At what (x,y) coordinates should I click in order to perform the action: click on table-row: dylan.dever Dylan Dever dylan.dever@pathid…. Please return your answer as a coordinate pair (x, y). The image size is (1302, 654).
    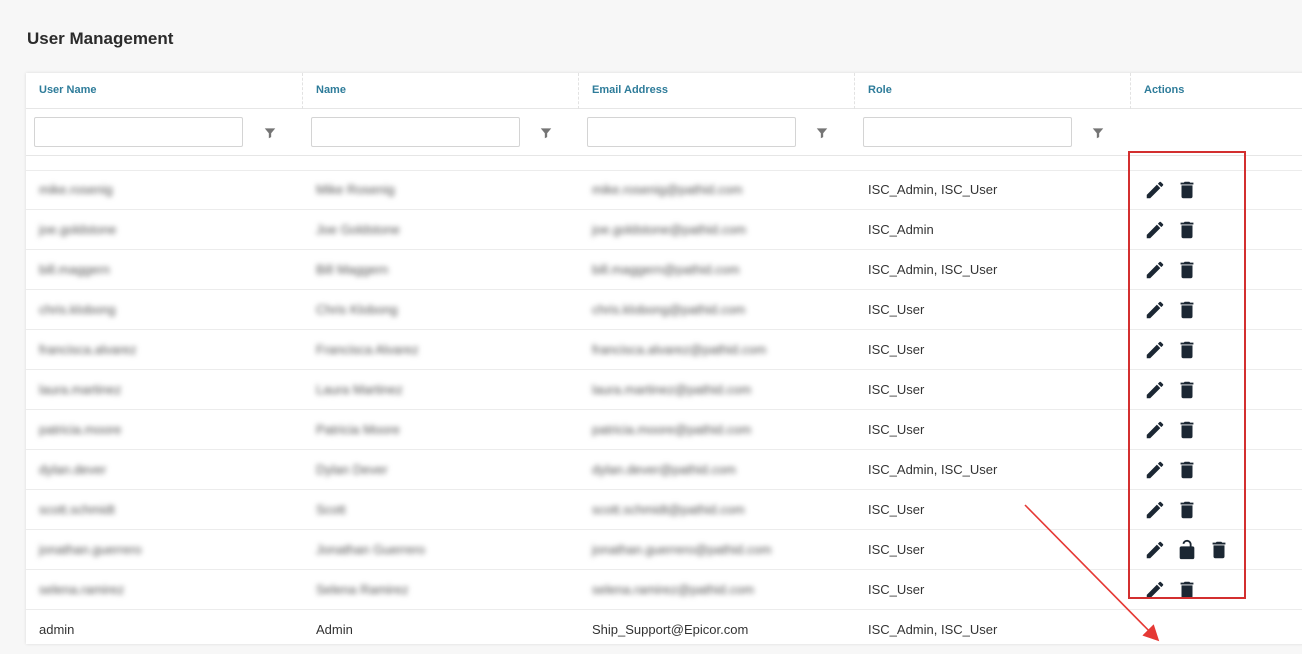
    Looking at the image, I should click on (664, 470).